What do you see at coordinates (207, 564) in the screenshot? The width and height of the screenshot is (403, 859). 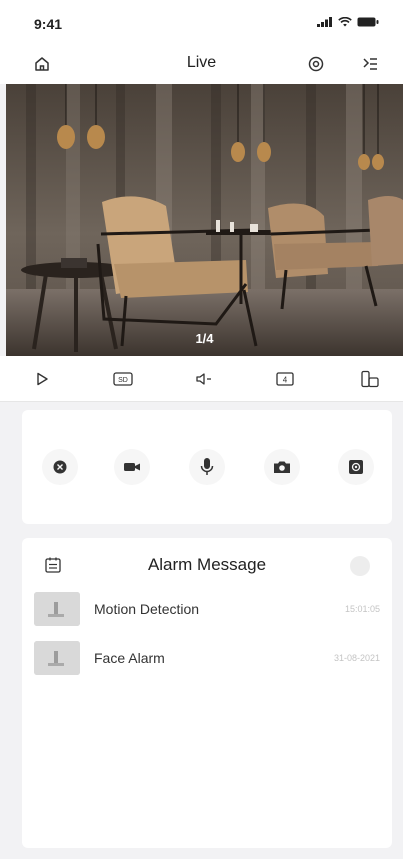 I see `alarm-title: Alarm Message` at bounding box center [207, 564].